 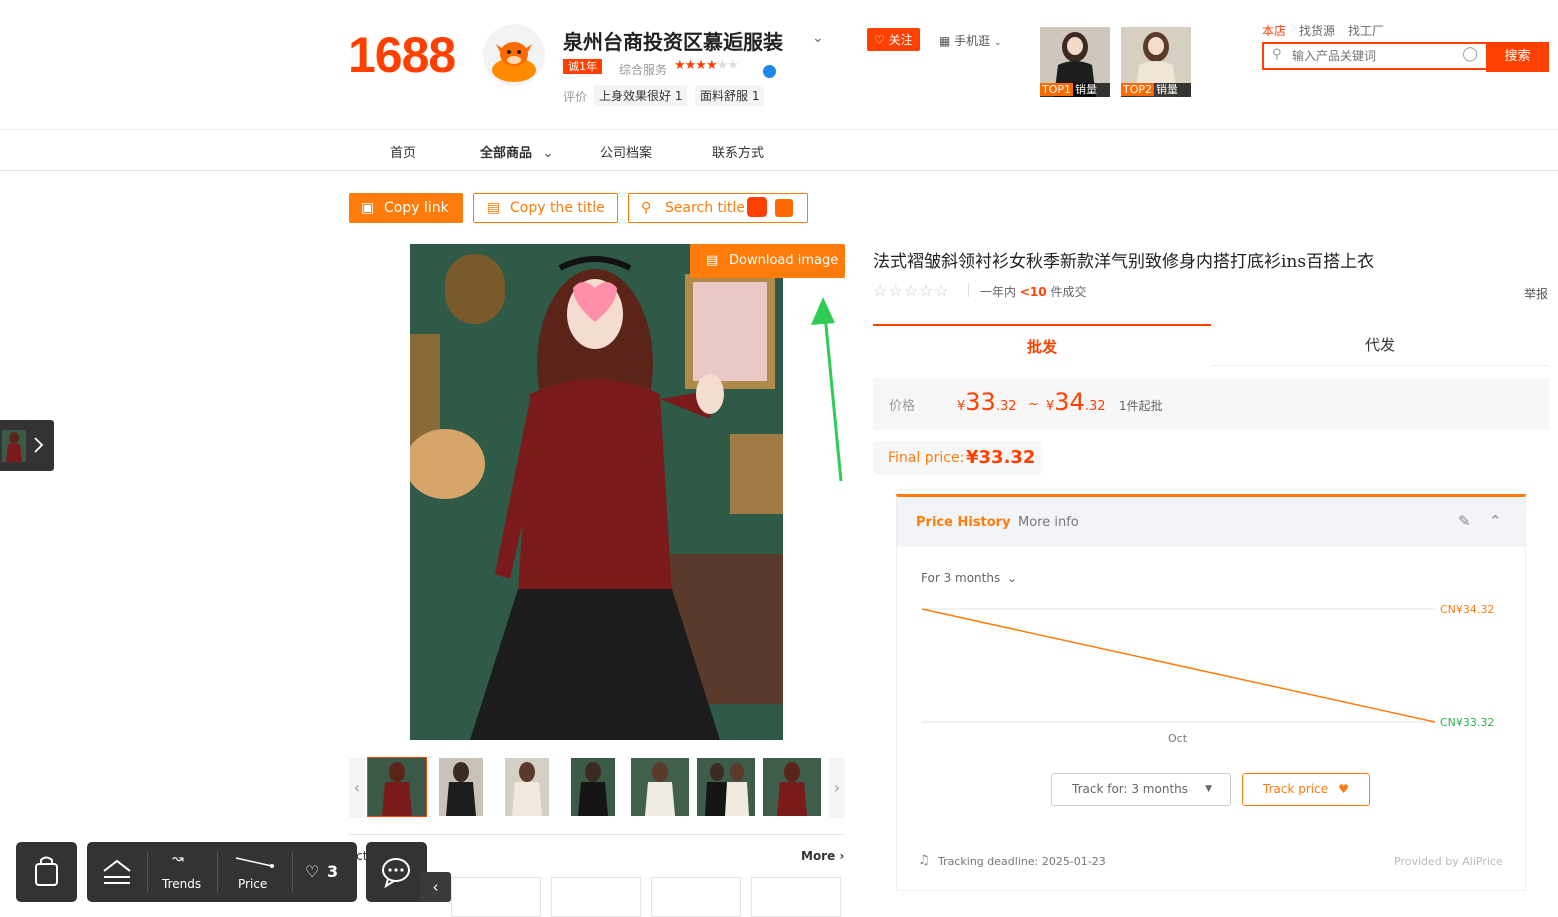 What do you see at coordinates (1001, 457) in the screenshot?
I see `final-price-value: ¥33.32` at bounding box center [1001, 457].